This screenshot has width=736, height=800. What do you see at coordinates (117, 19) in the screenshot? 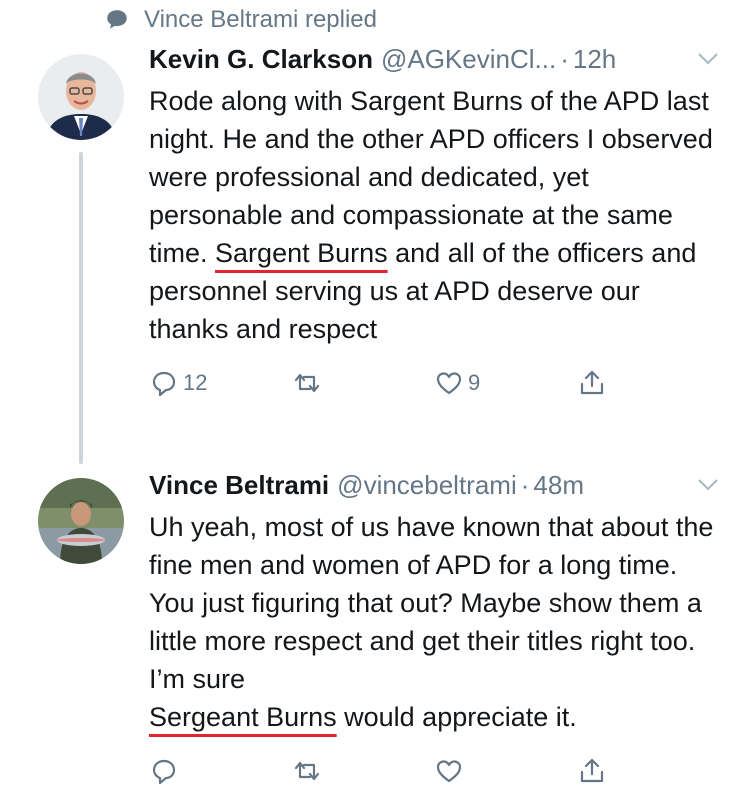
I see `speech-bubble-icon` at bounding box center [117, 19].